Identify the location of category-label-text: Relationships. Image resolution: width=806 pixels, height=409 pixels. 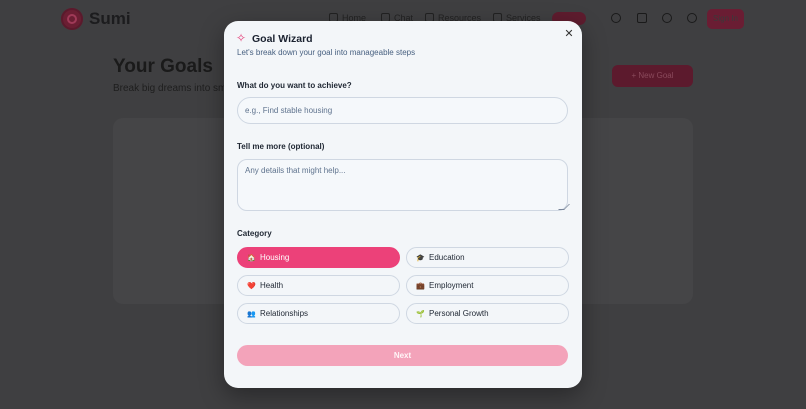
(284, 313).